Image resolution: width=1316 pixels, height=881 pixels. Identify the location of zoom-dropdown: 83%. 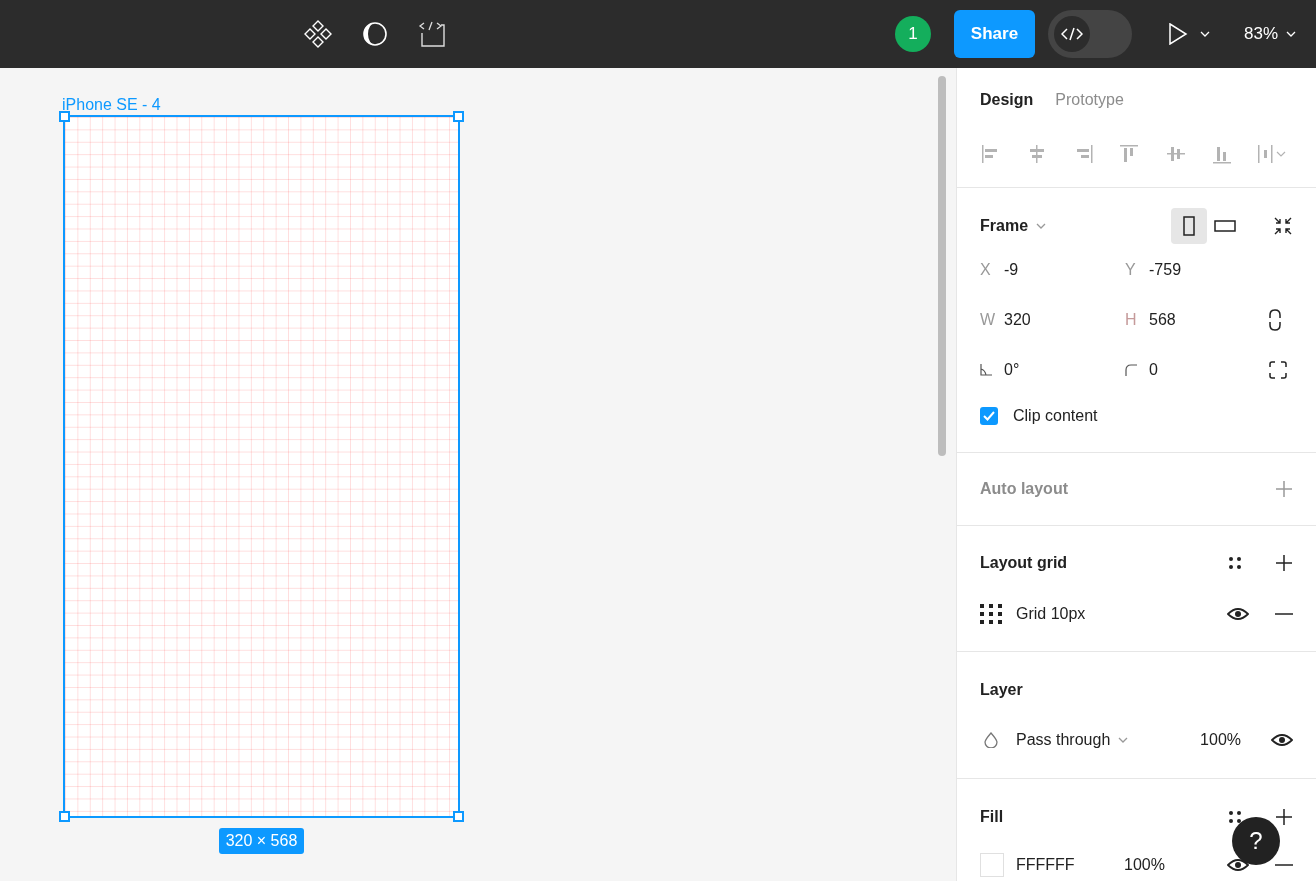
(1269, 34).